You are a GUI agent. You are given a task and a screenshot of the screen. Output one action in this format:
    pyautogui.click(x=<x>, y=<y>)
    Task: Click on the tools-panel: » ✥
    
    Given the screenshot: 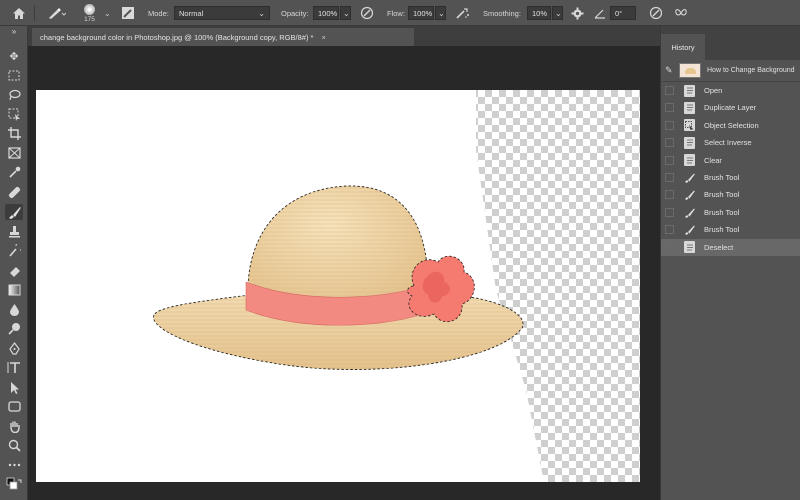 What is the action you would take?
    pyautogui.click(x=14, y=263)
    